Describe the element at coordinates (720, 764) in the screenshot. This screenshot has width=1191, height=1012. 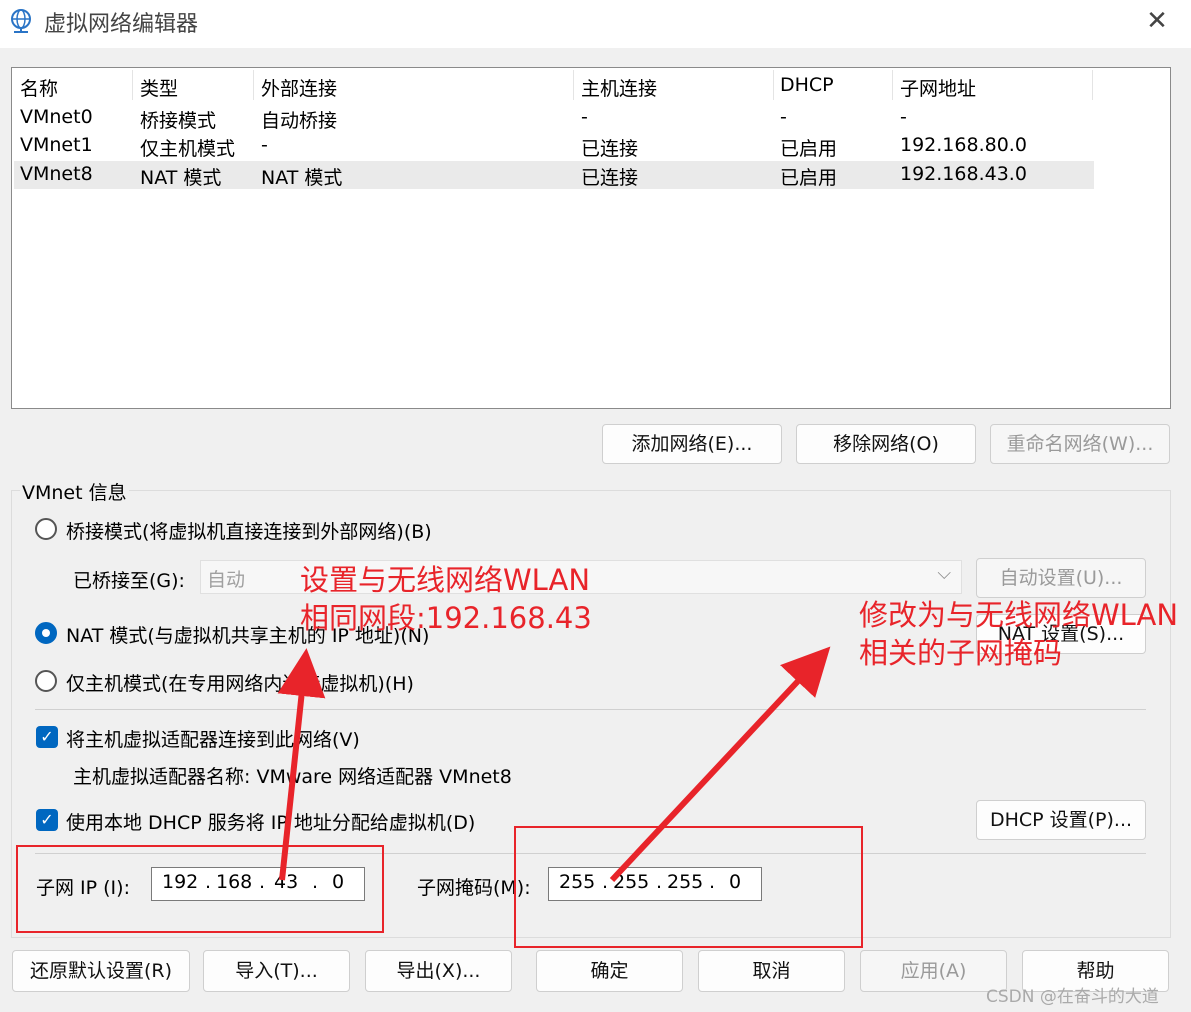
I see `arrow-to-subnet-mask` at that location.